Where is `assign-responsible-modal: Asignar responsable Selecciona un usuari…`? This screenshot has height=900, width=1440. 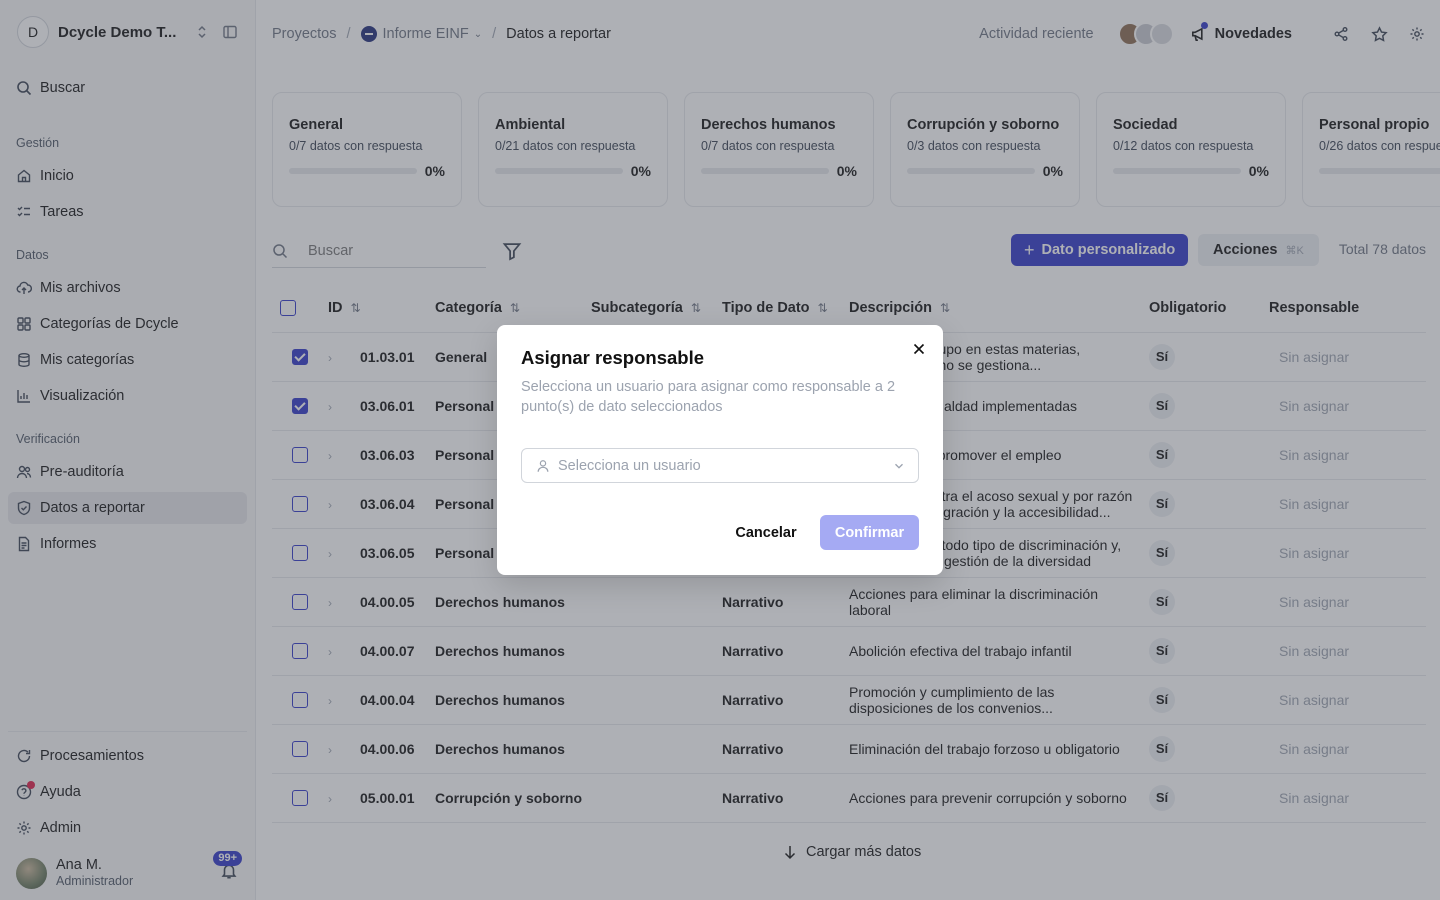
assign-responsible-modal: Asignar responsable Selecciona un usuari… is located at coordinates (720, 450).